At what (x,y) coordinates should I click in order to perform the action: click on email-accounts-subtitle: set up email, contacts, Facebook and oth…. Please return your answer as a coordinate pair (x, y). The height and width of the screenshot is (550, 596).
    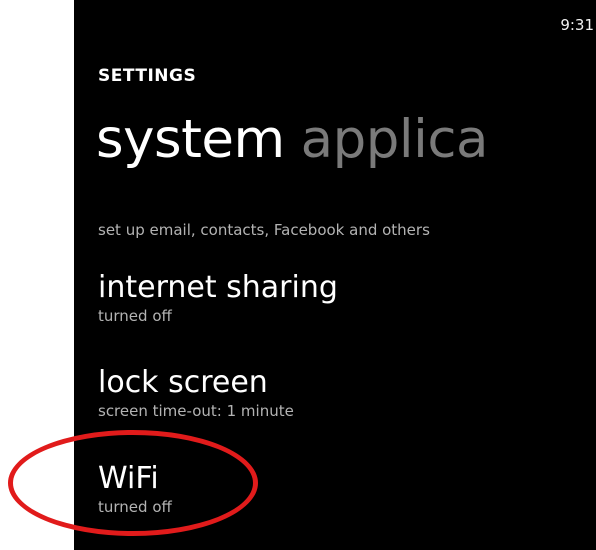
    Looking at the image, I should click on (264, 230).